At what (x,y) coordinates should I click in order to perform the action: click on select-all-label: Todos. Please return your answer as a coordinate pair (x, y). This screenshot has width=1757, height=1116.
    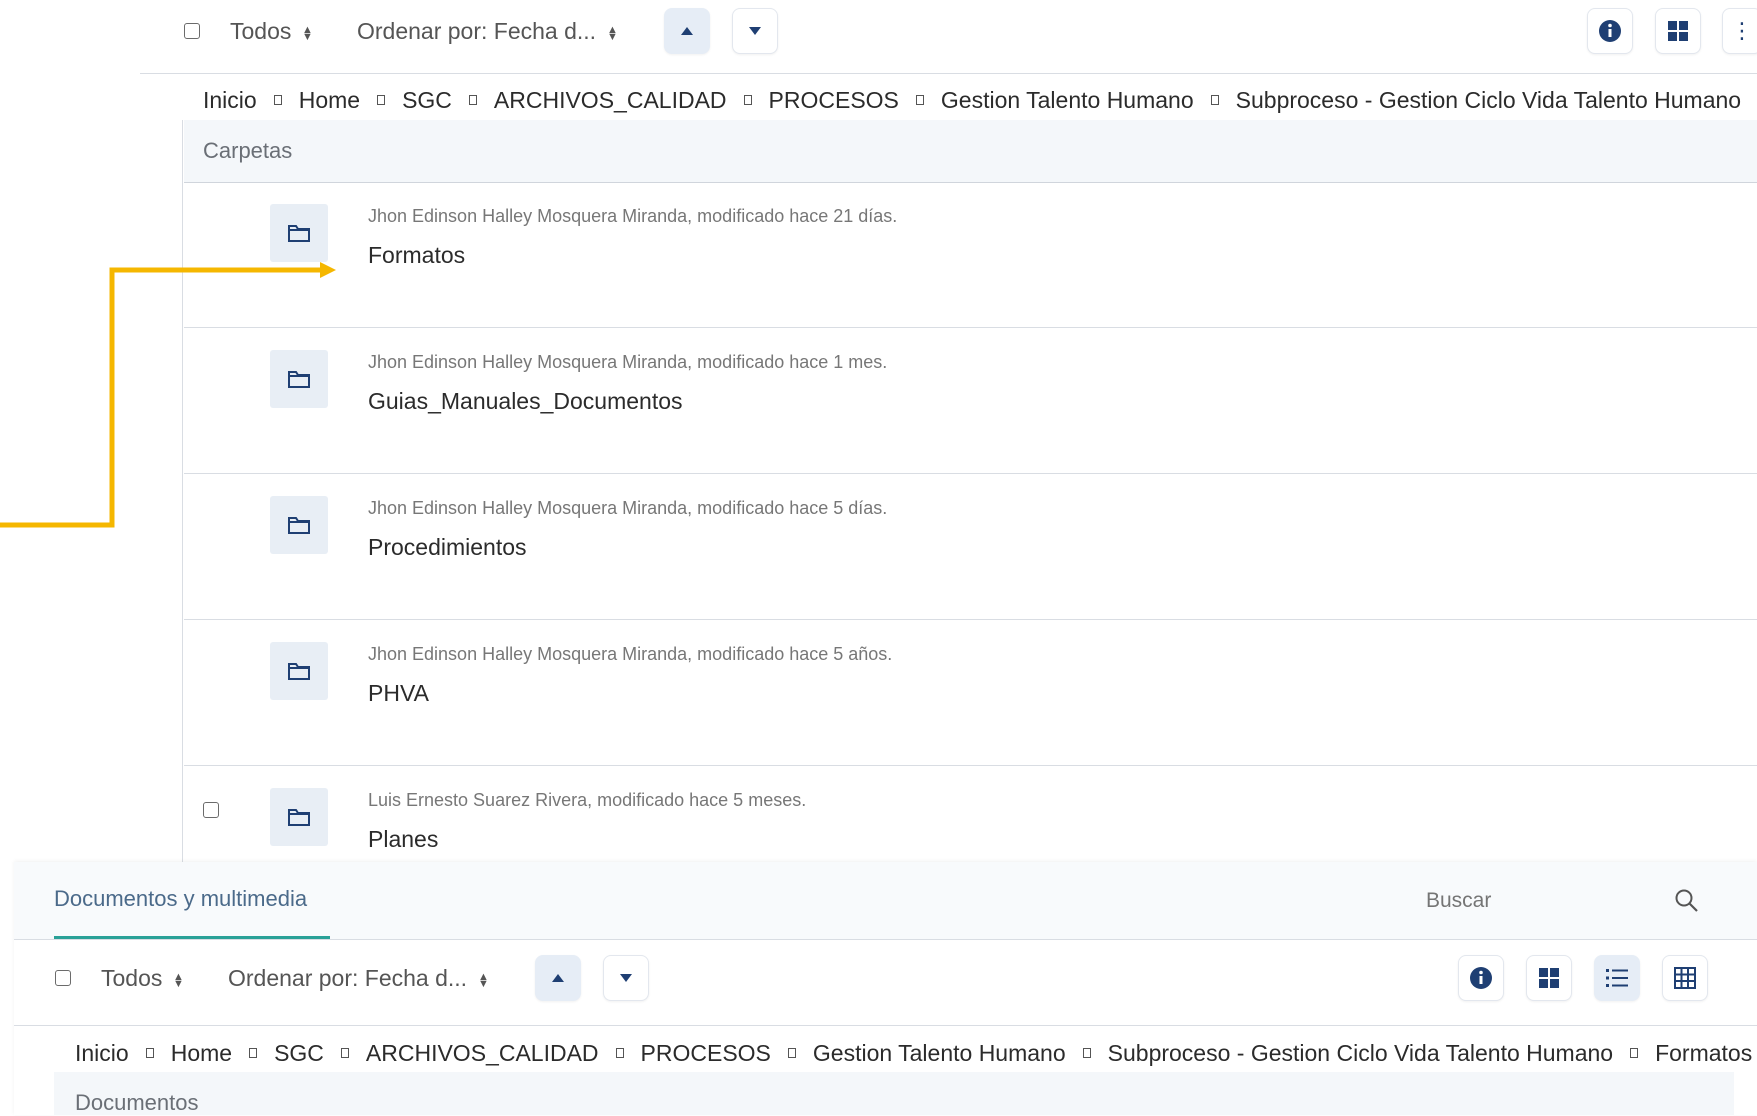
    Looking at the image, I should click on (260, 31).